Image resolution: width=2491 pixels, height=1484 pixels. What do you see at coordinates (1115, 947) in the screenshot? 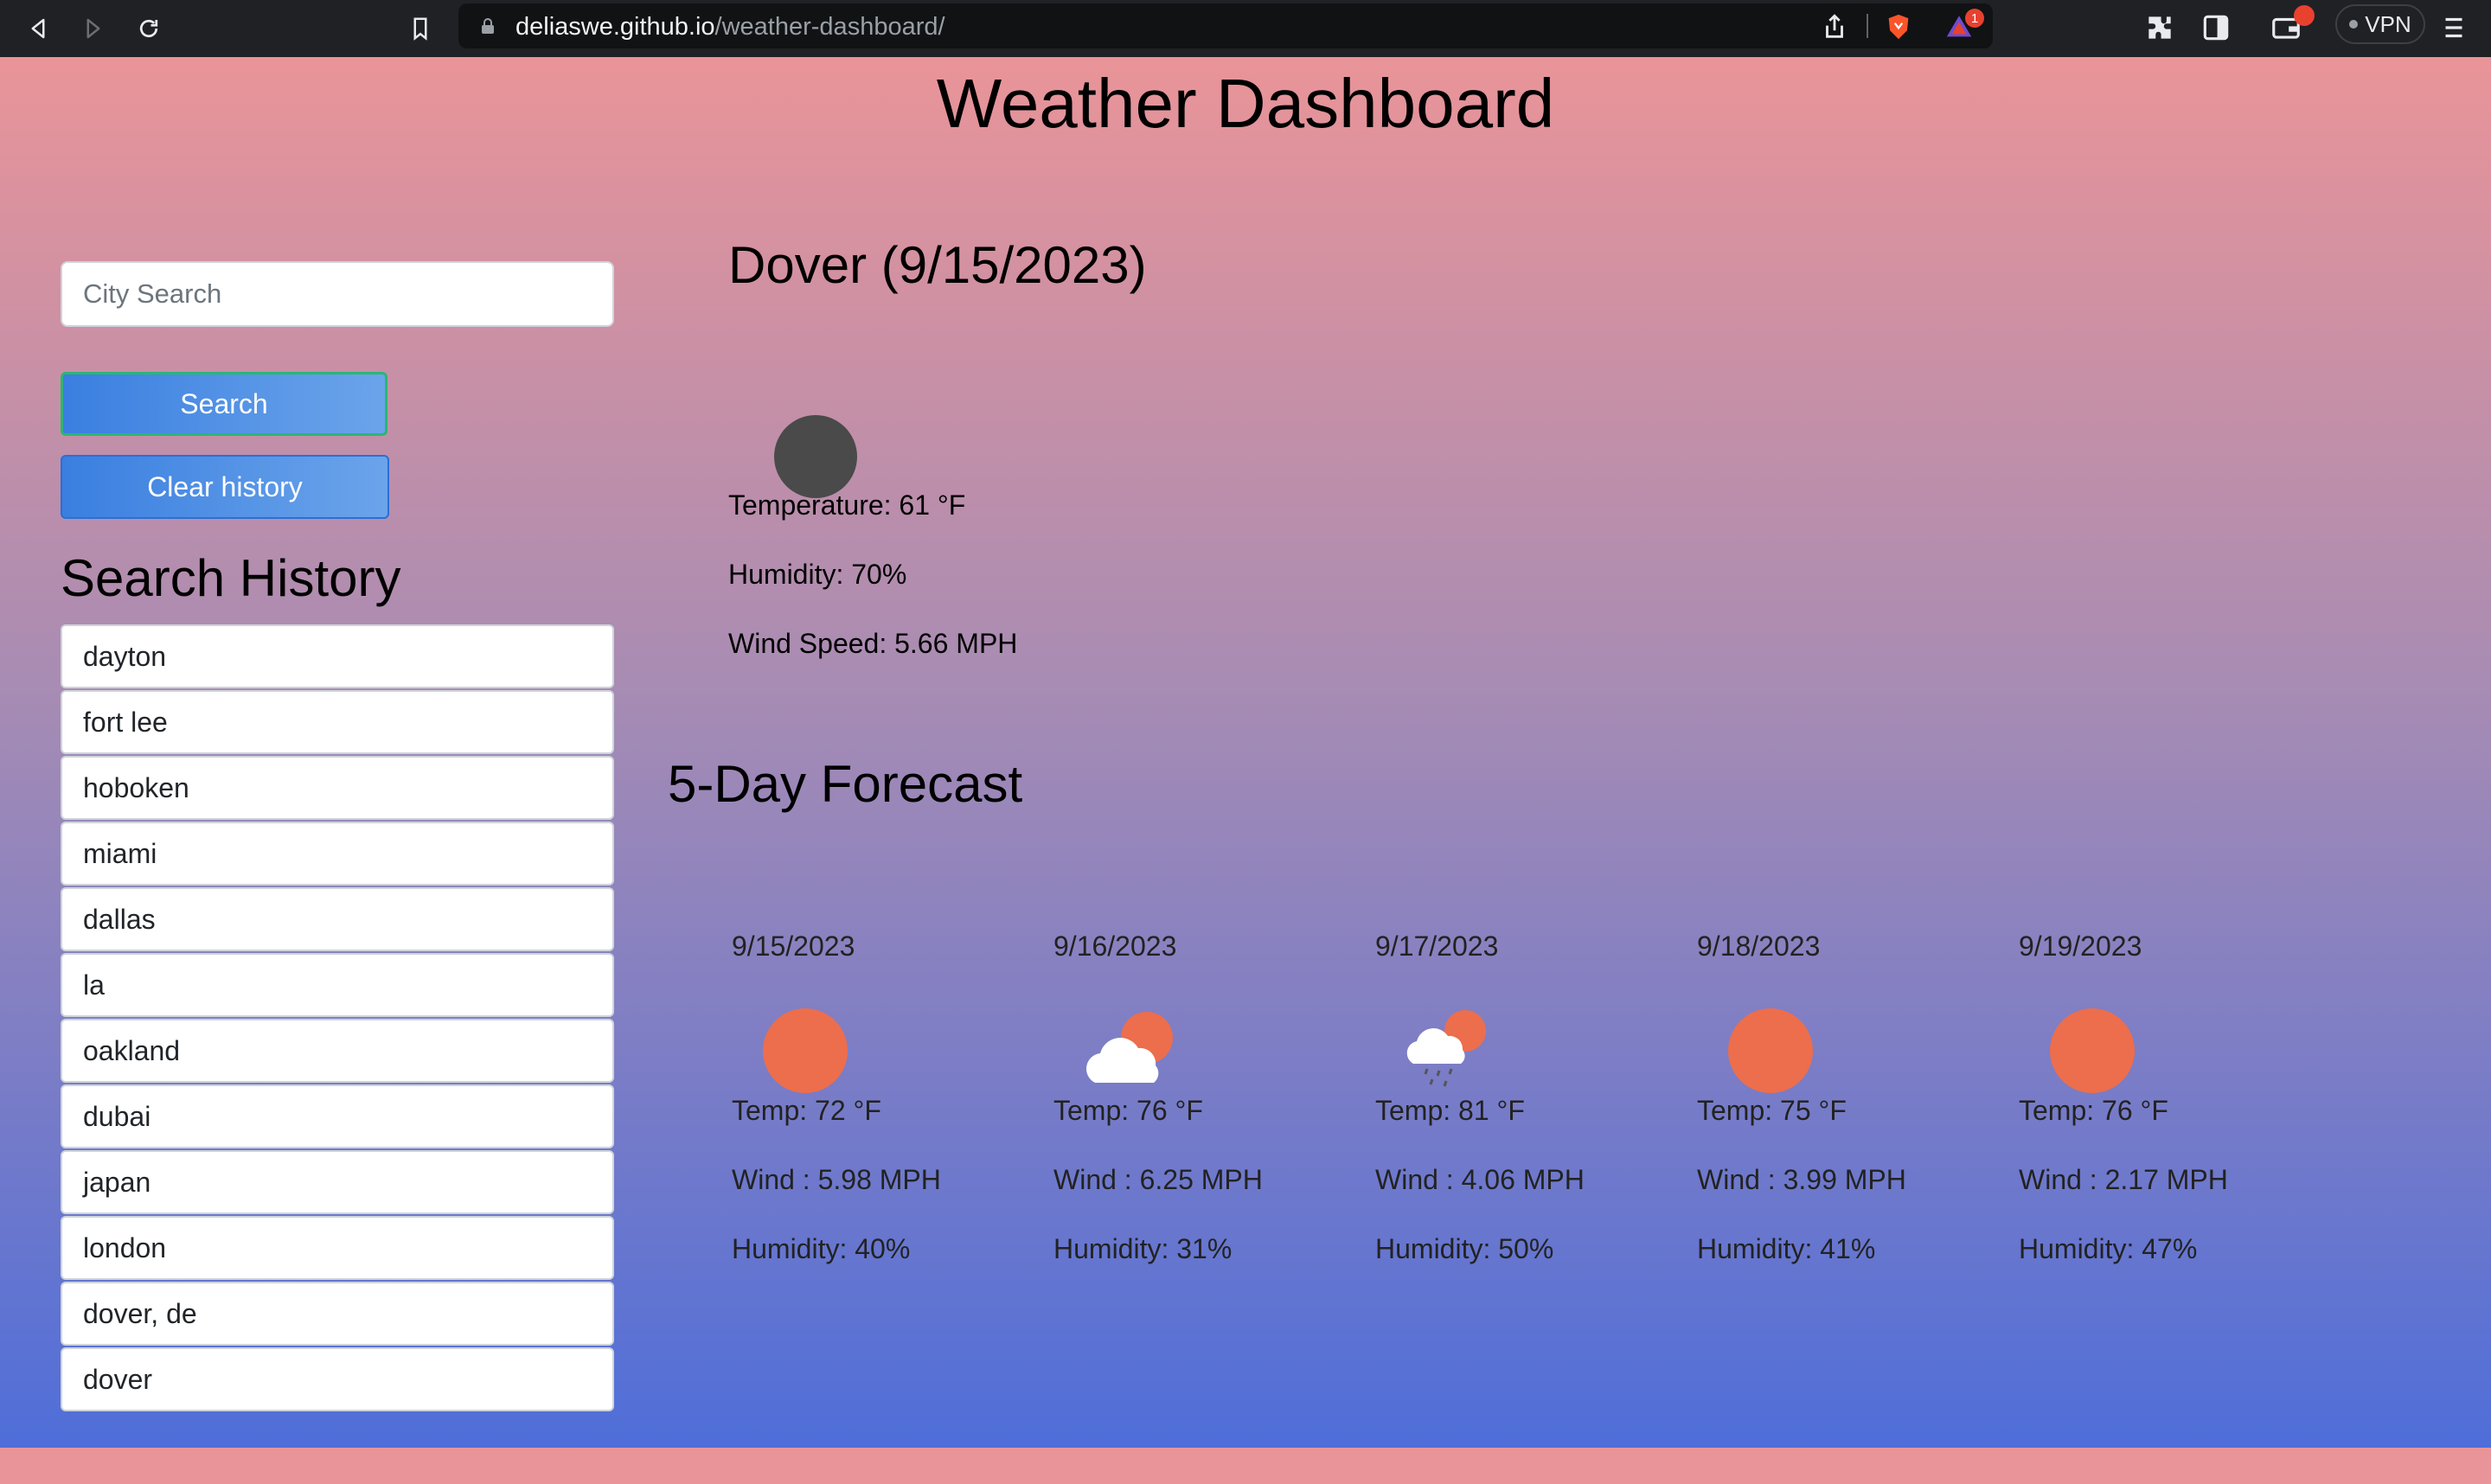
I see `forecast-date: 9/16/2023` at bounding box center [1115, 947].